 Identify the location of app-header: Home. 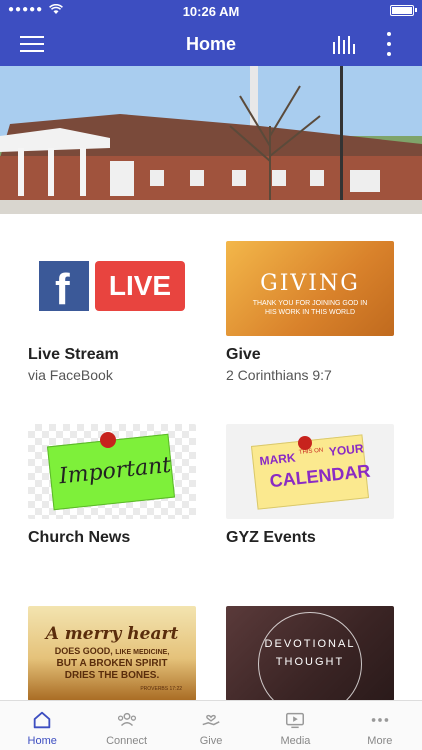
(211, 44).